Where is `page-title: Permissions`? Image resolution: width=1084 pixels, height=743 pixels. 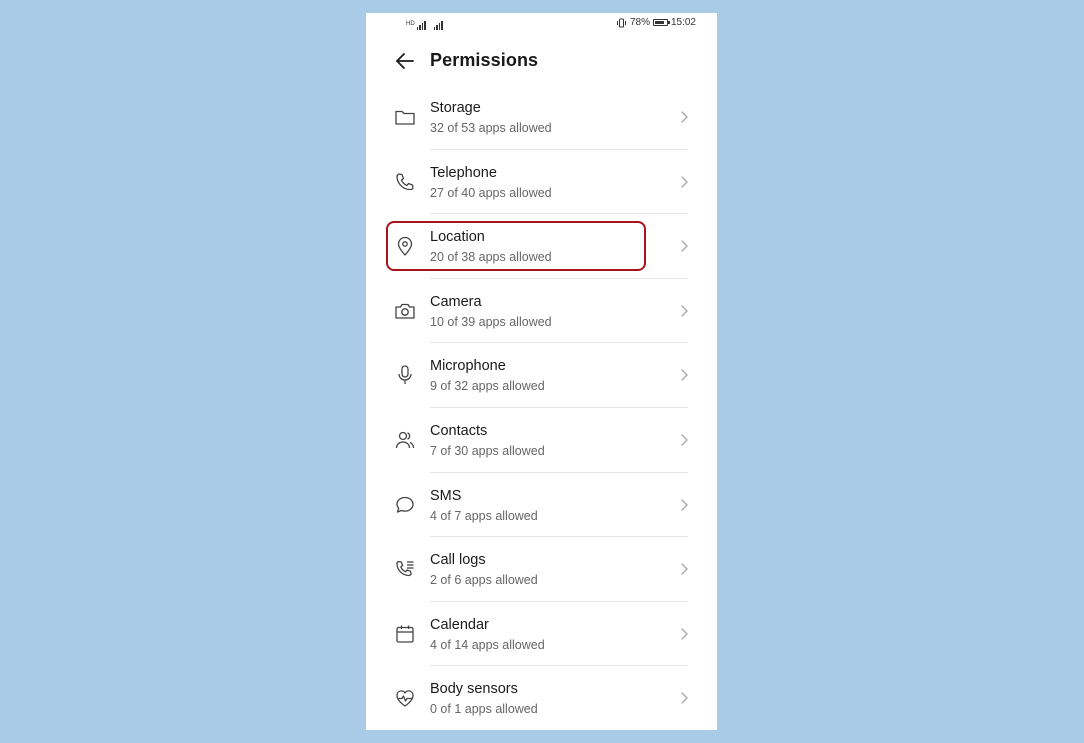 page-title: Permissions is located at coordinates (484, 60).